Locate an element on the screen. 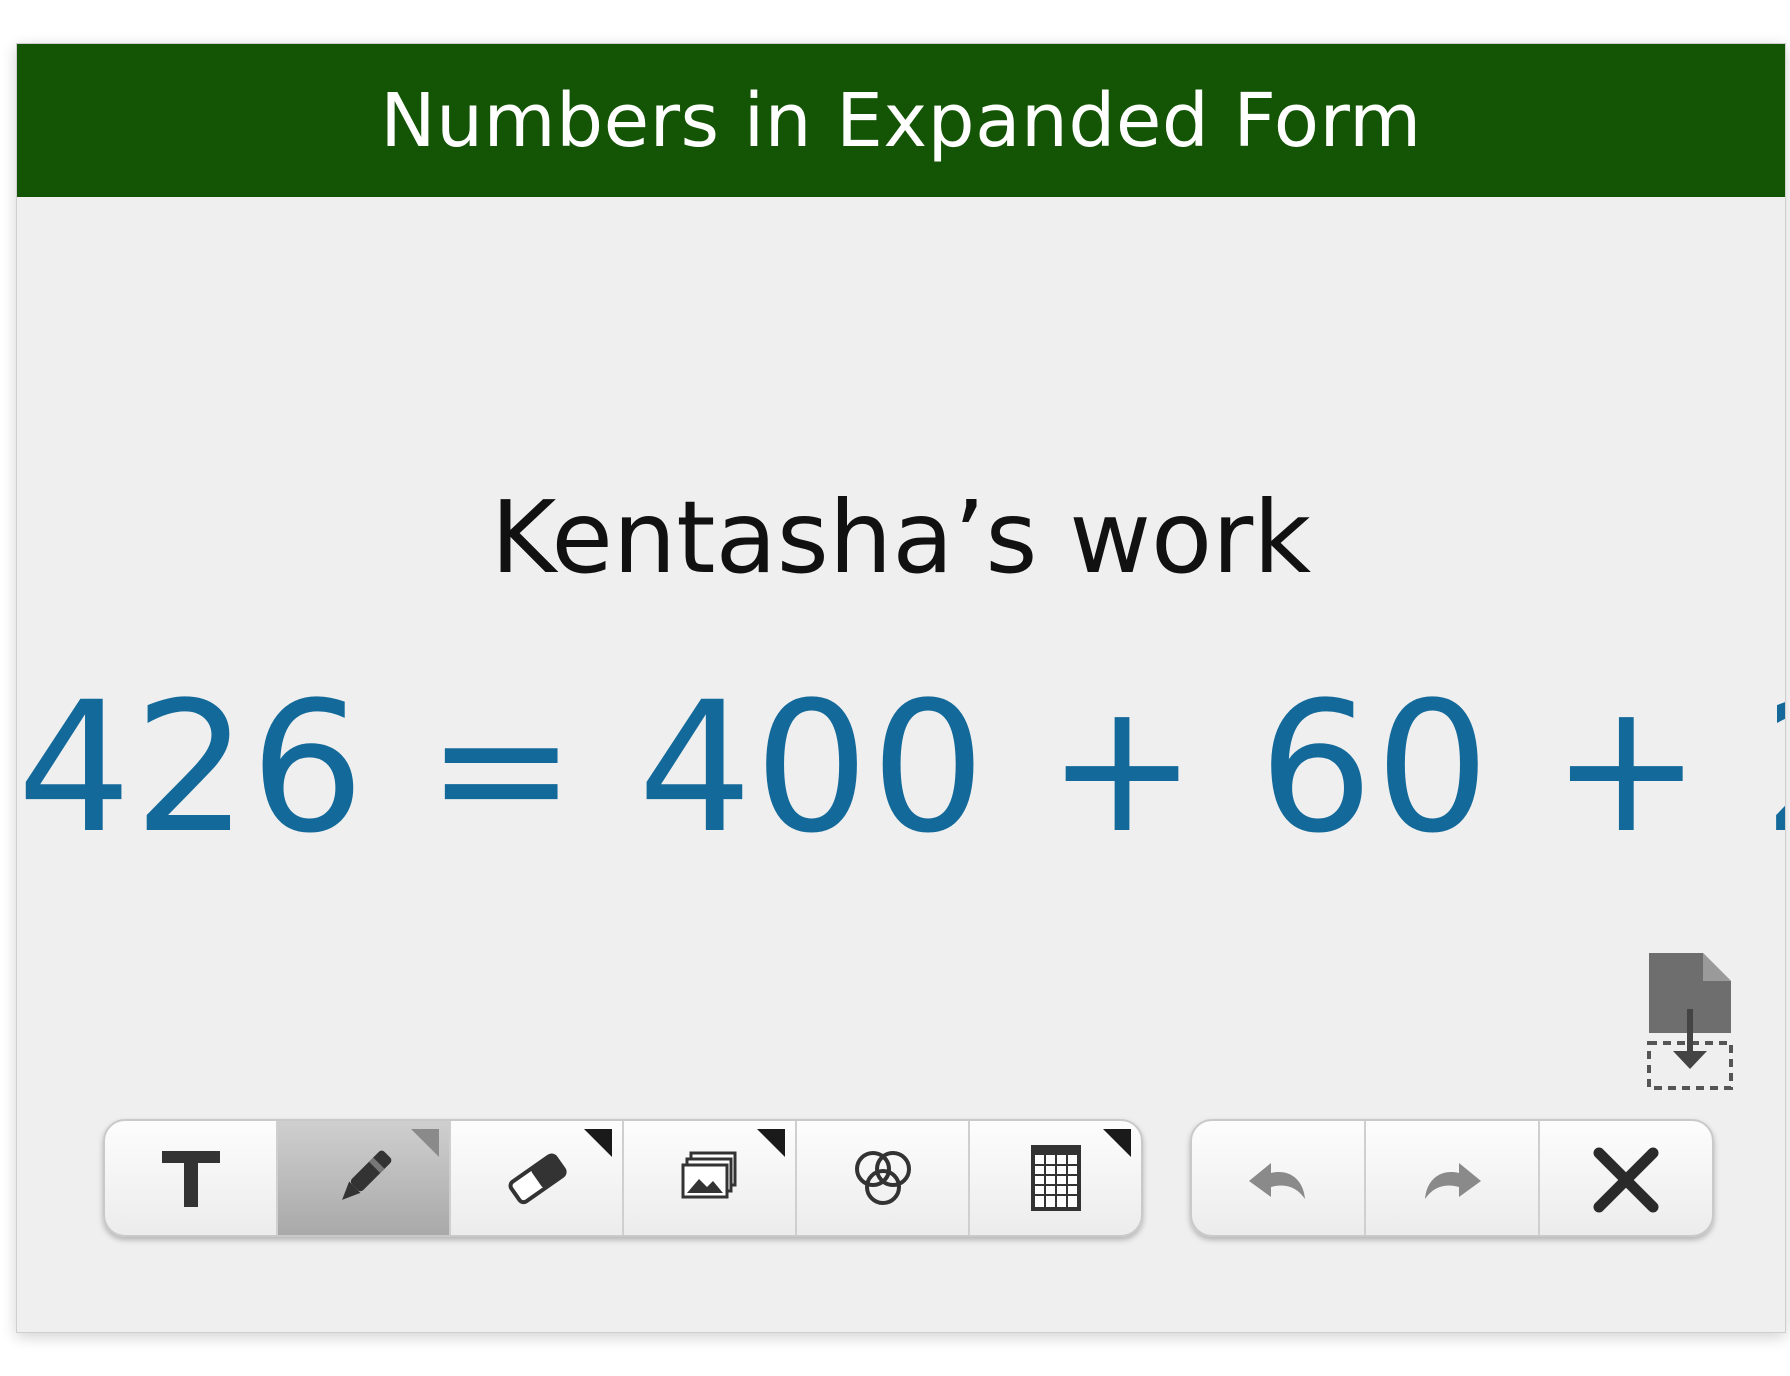  grid-table-icon is located at coordinates (1055, 1178).